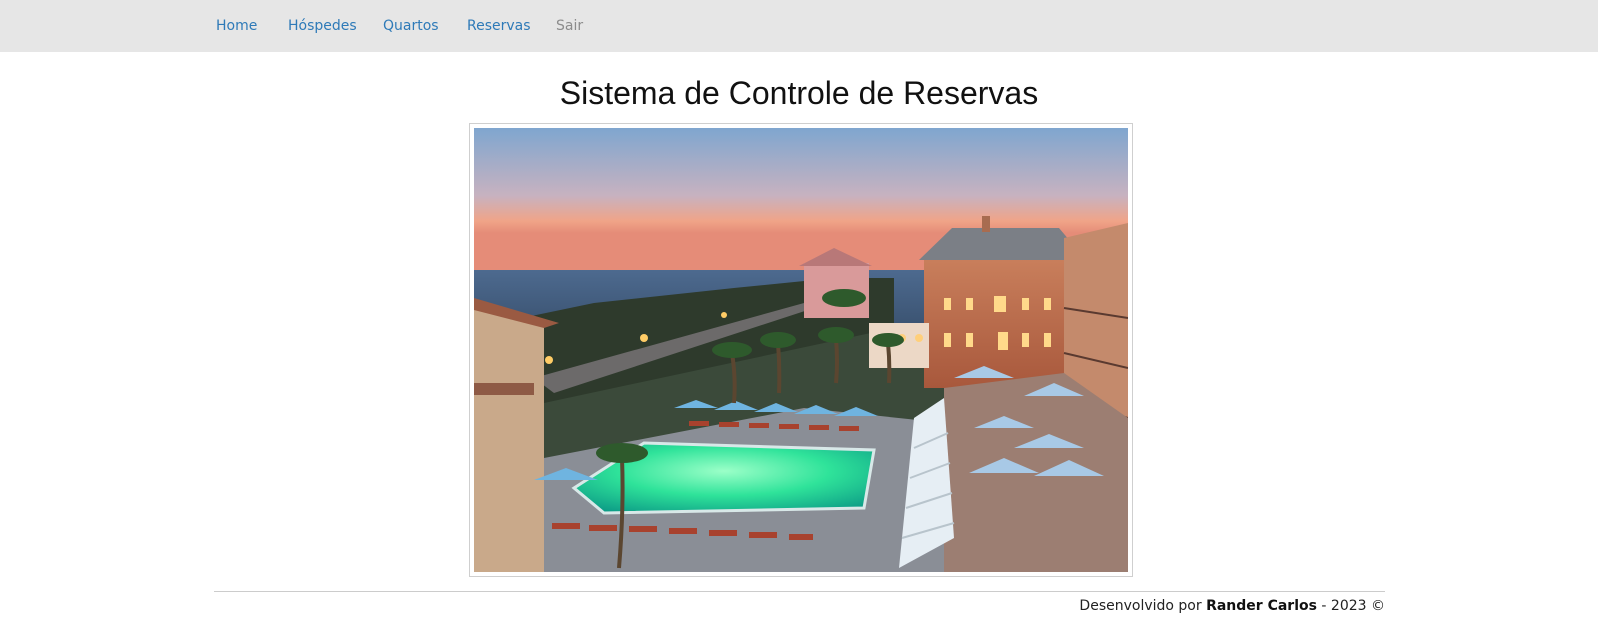  Describe the element at coordinates (322, 26) in the screenshot. I see `nav-link-hospedes: Hóspedes` at that location.